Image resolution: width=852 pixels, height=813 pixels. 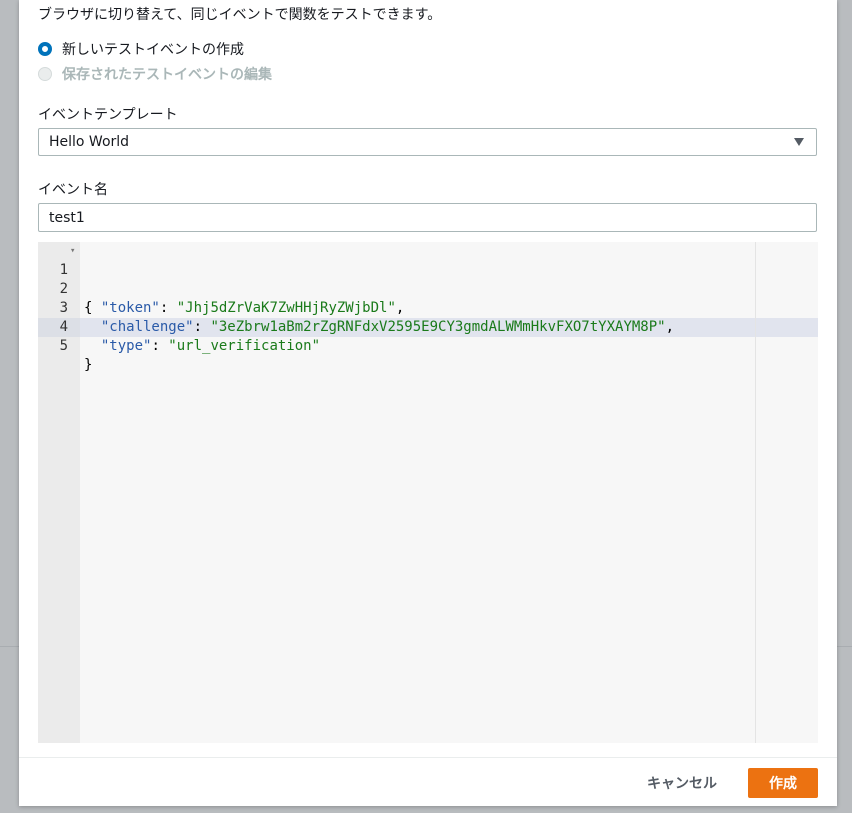 I want to click on editor-line: 4 "type": "url_verification", so click(x=428, y=326).